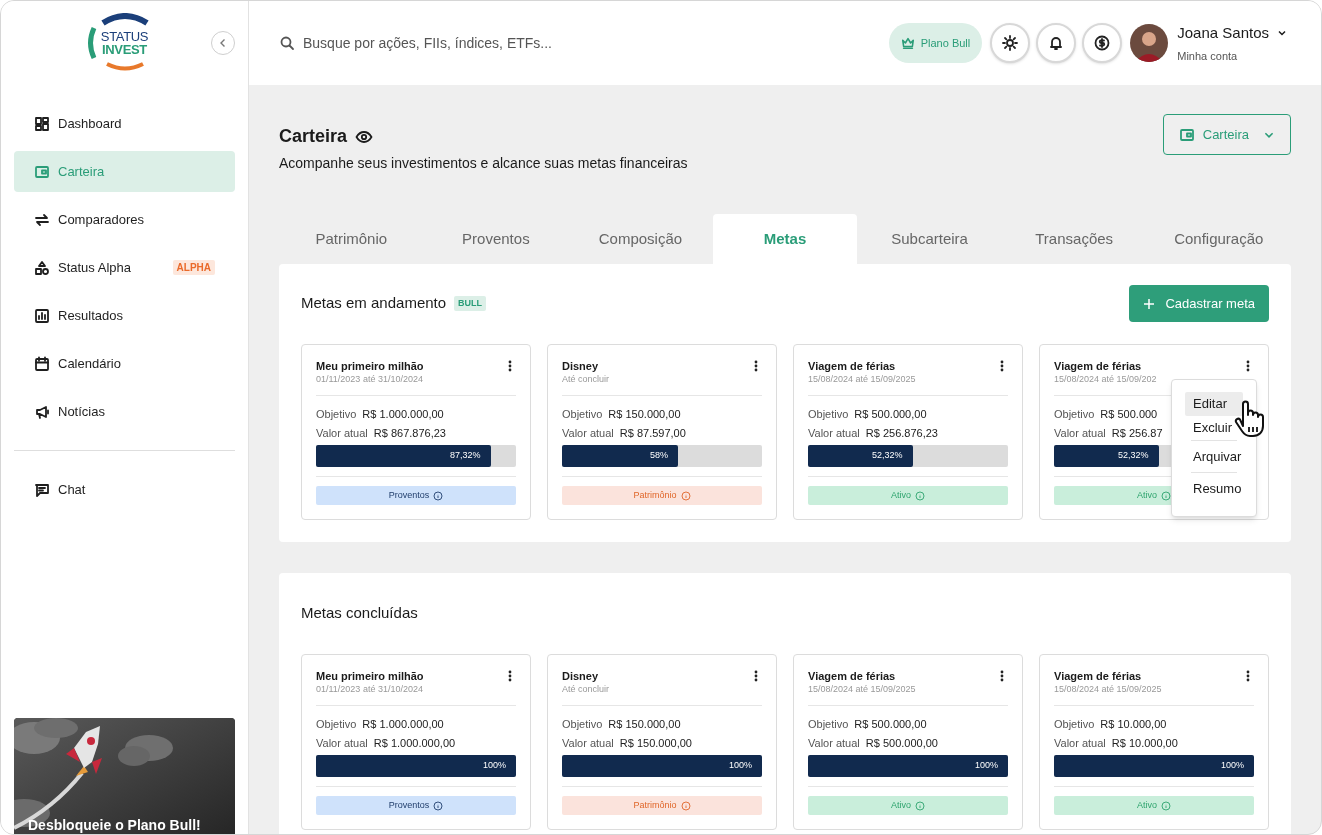  Describe the element at coordinates (1134, 456) in the screenshot. I see `progress-reading: 52,32%` at that location.